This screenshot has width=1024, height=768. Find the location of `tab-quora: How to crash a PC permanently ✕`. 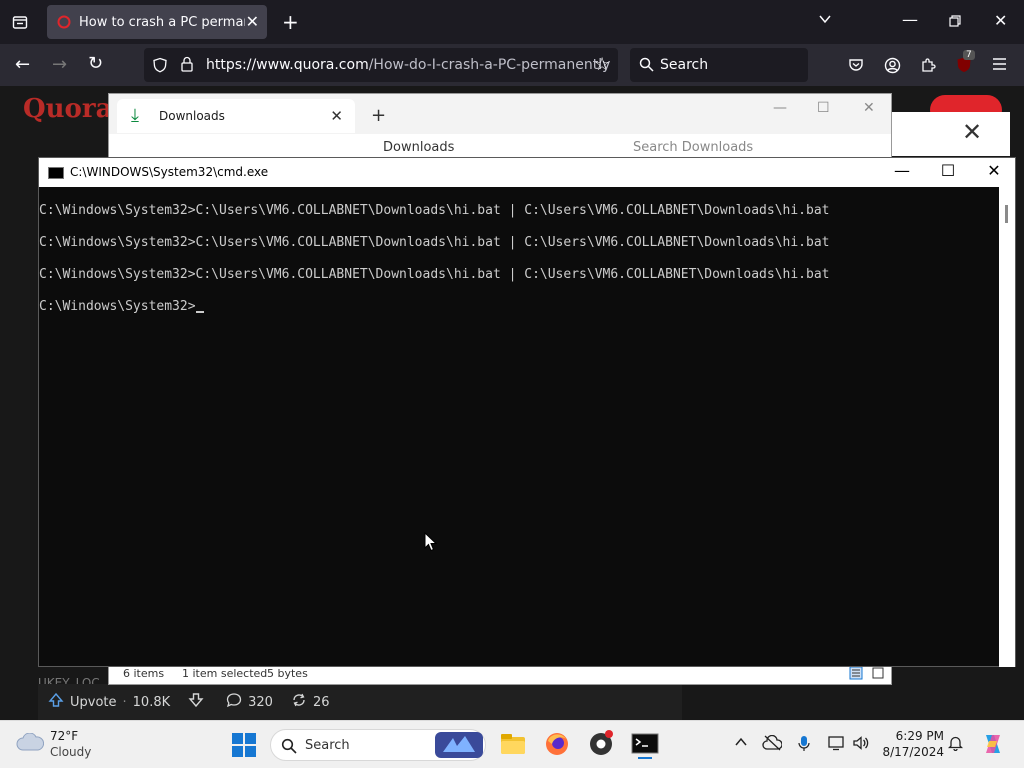

tab-quora: How to crash a PC permanently ✕ is located at coordinates (157, 22).